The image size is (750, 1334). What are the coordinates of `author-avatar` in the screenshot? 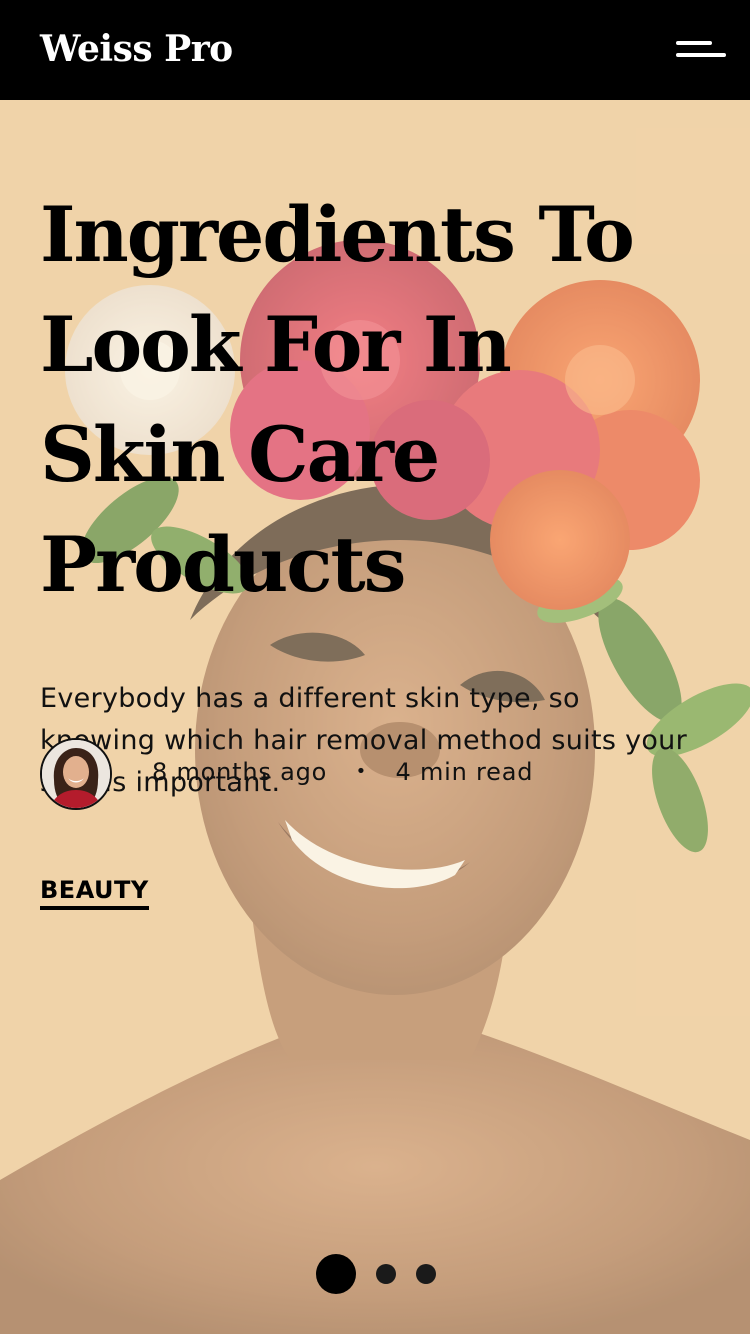 It's located at (76, 774).